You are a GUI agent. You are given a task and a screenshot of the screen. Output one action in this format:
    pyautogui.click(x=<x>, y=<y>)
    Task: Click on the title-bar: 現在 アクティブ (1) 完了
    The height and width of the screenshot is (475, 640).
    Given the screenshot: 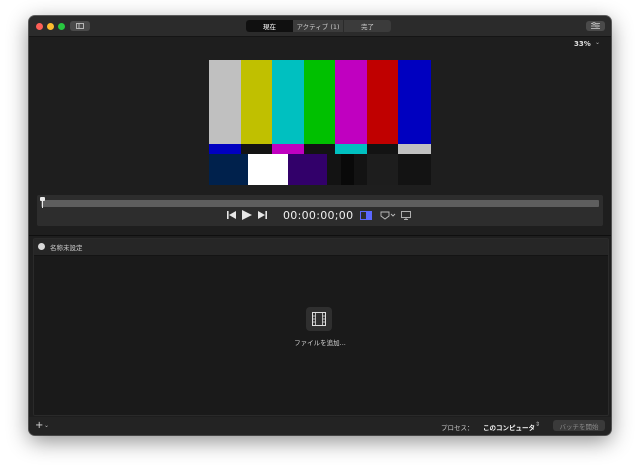 What is the action you would take?
    pyautogui.click(x=320, y=26)
    